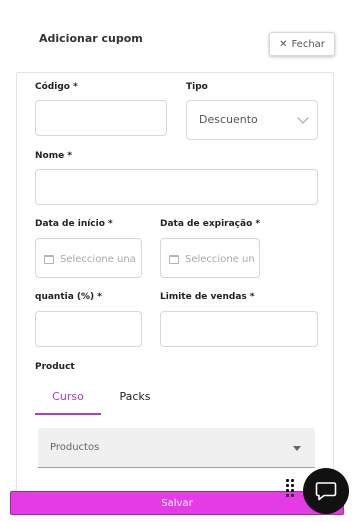 This screenshot has width=359, height=522. Describe the element at coordinates (101, 118) in the screenshot. I see `codigo-input` at that location.